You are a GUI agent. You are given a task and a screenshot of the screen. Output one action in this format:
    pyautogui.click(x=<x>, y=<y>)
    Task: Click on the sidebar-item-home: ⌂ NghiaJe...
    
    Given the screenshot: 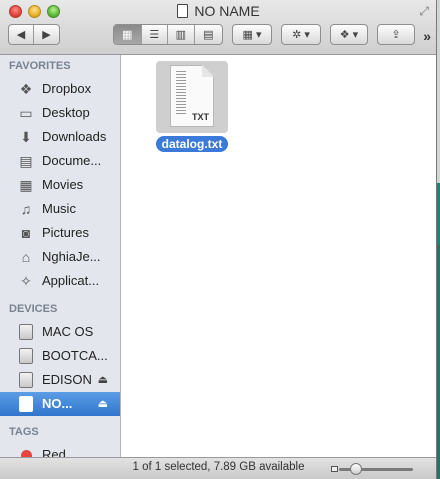 What is the action you would take?
    pyautogui.click(x=60, y=257)
    